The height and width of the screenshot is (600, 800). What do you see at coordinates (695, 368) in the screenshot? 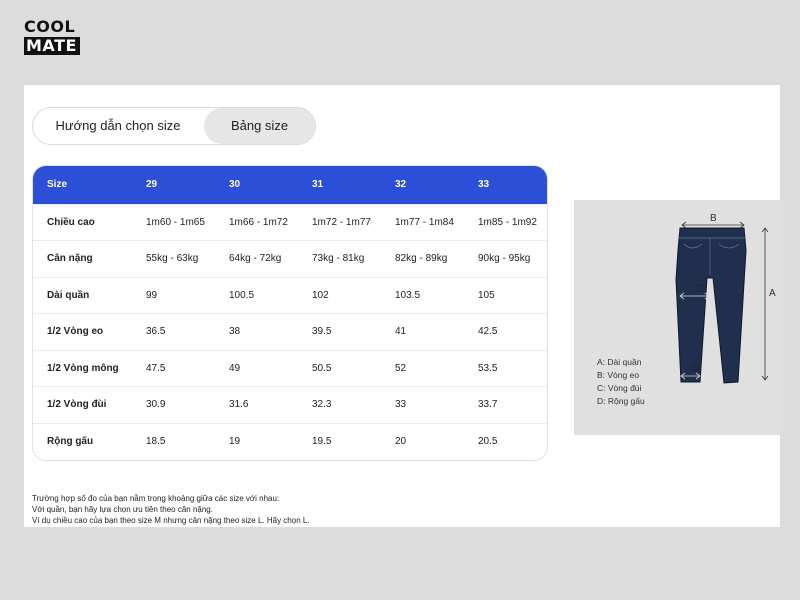
I see `label-d: D` at bounding box center [695, 368].